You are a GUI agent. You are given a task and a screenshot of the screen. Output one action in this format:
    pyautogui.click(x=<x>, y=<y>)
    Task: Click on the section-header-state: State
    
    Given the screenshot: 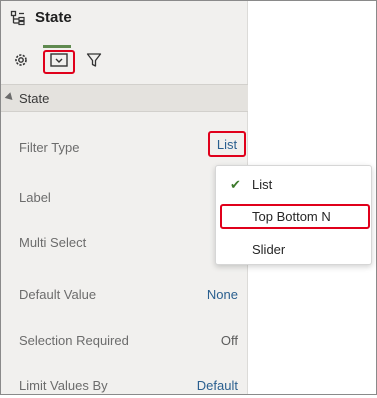 What is the action you would take?
    pyautogui.click(x=124, y=98)
    